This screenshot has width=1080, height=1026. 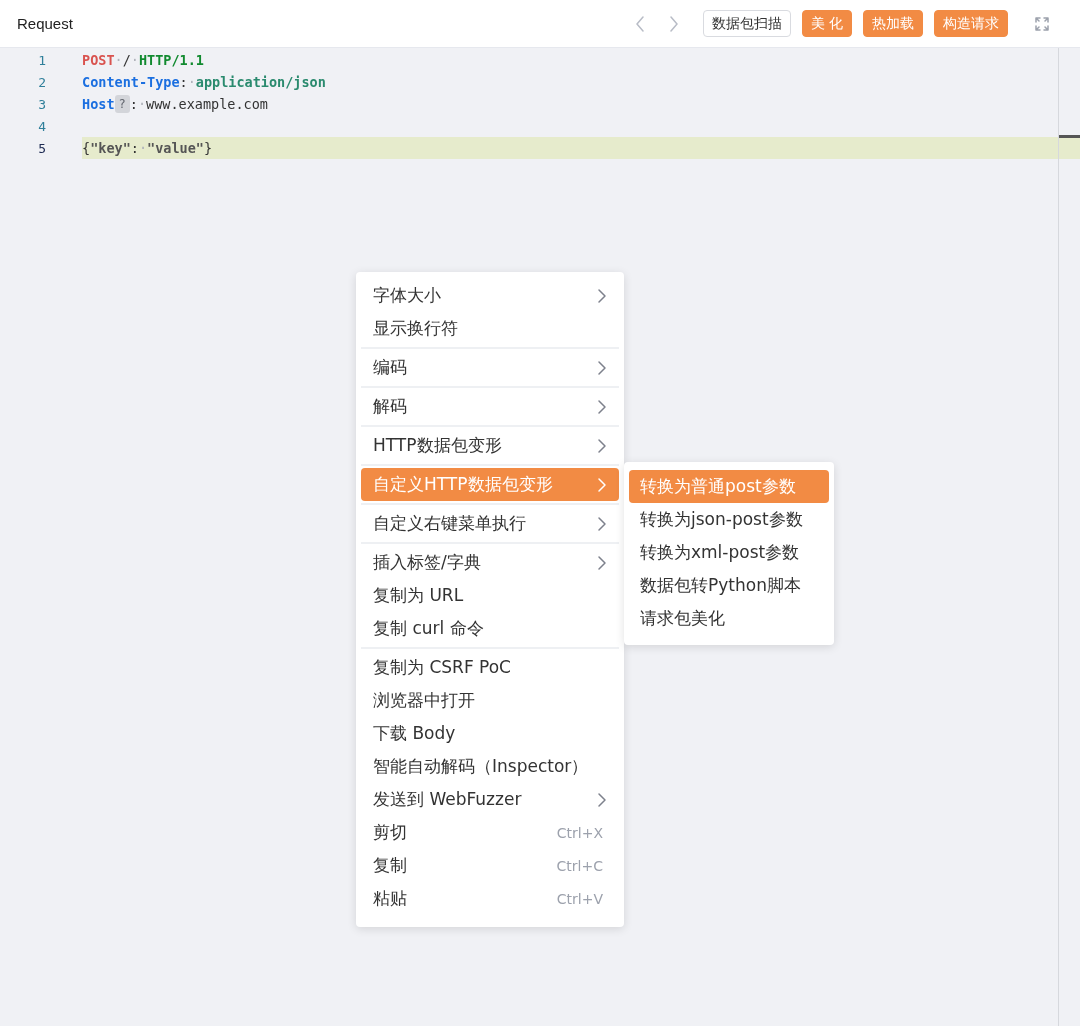 I want to click on menu-item: 转换为xml-post参数, so click(x=729, y=552).